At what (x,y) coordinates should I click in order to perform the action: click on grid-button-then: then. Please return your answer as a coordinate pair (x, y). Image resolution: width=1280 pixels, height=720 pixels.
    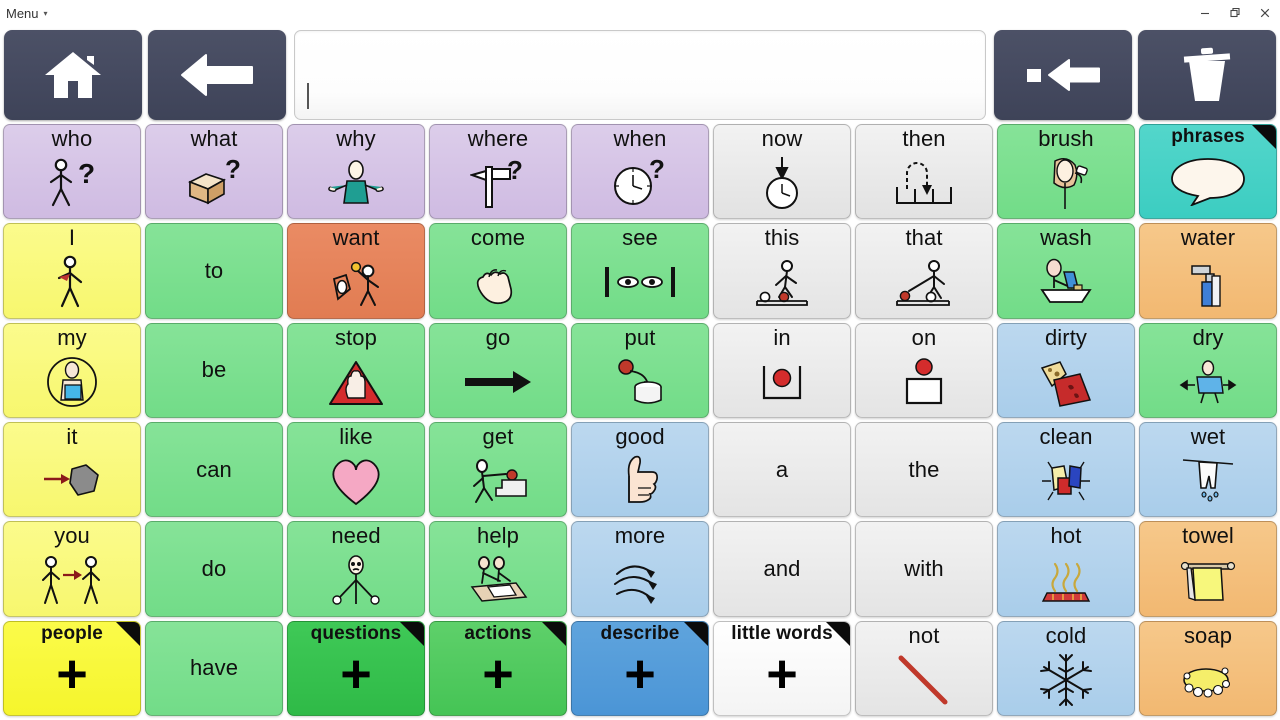
    Looking at the image, I should click on (924, 172).